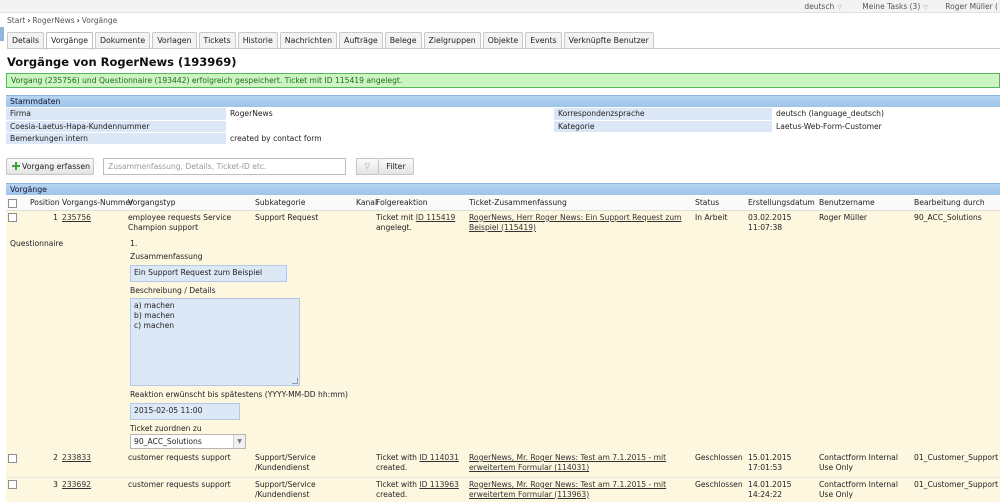 The width and height of the screenshot is (1000, 502). I want to click on firma-label: Firma, so click(116, 114).